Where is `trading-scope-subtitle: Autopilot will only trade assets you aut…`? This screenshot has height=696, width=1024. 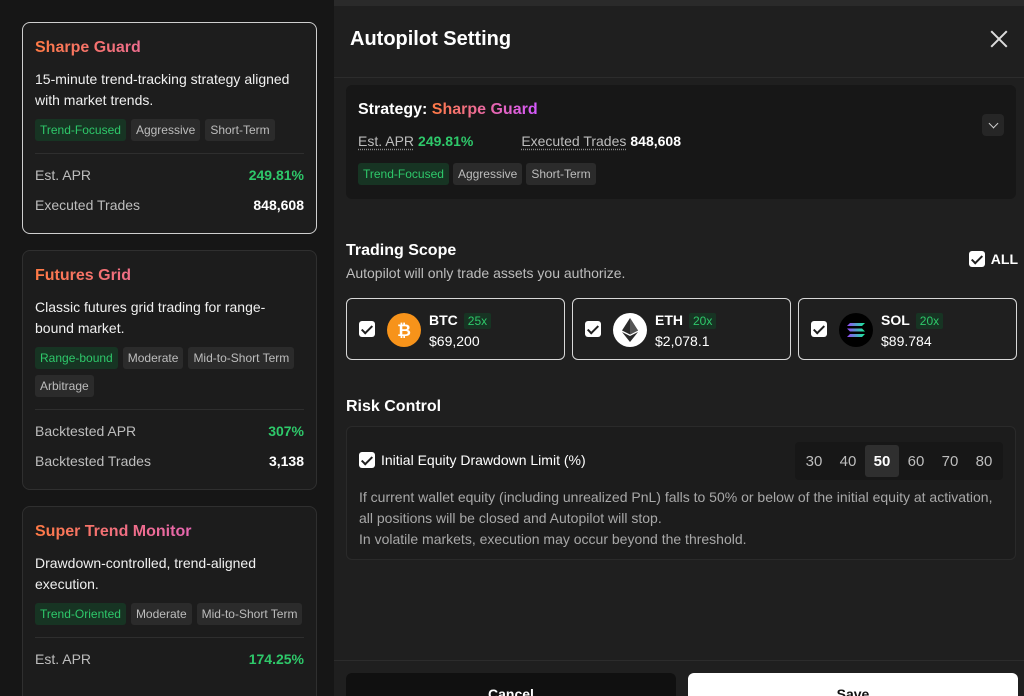
trading-scope-subtitle: Autopilot will only trade assets you aut… is located at coordinates (486, 273).